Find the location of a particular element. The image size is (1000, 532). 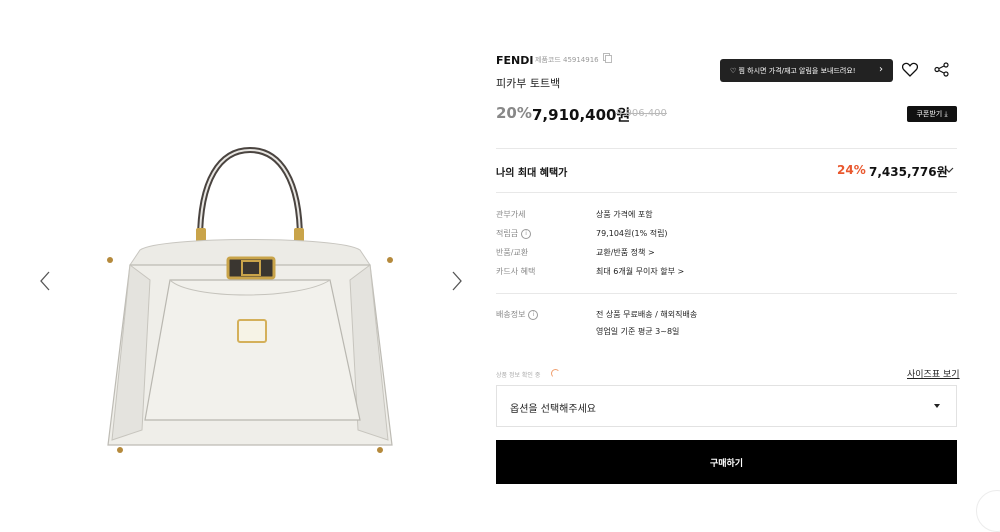

copy-icon is located at coordinates (607, 58).